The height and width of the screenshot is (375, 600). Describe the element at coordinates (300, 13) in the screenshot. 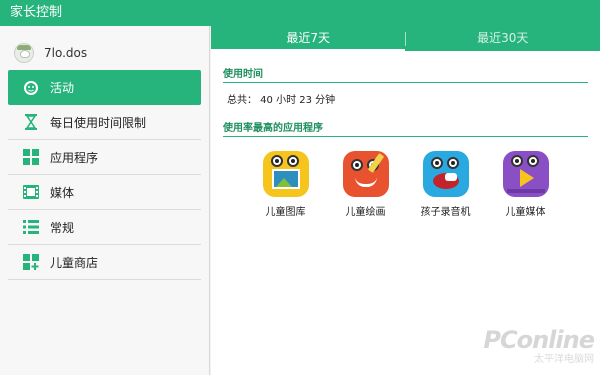

I see `app-title-bar: 家长控制` at that location.